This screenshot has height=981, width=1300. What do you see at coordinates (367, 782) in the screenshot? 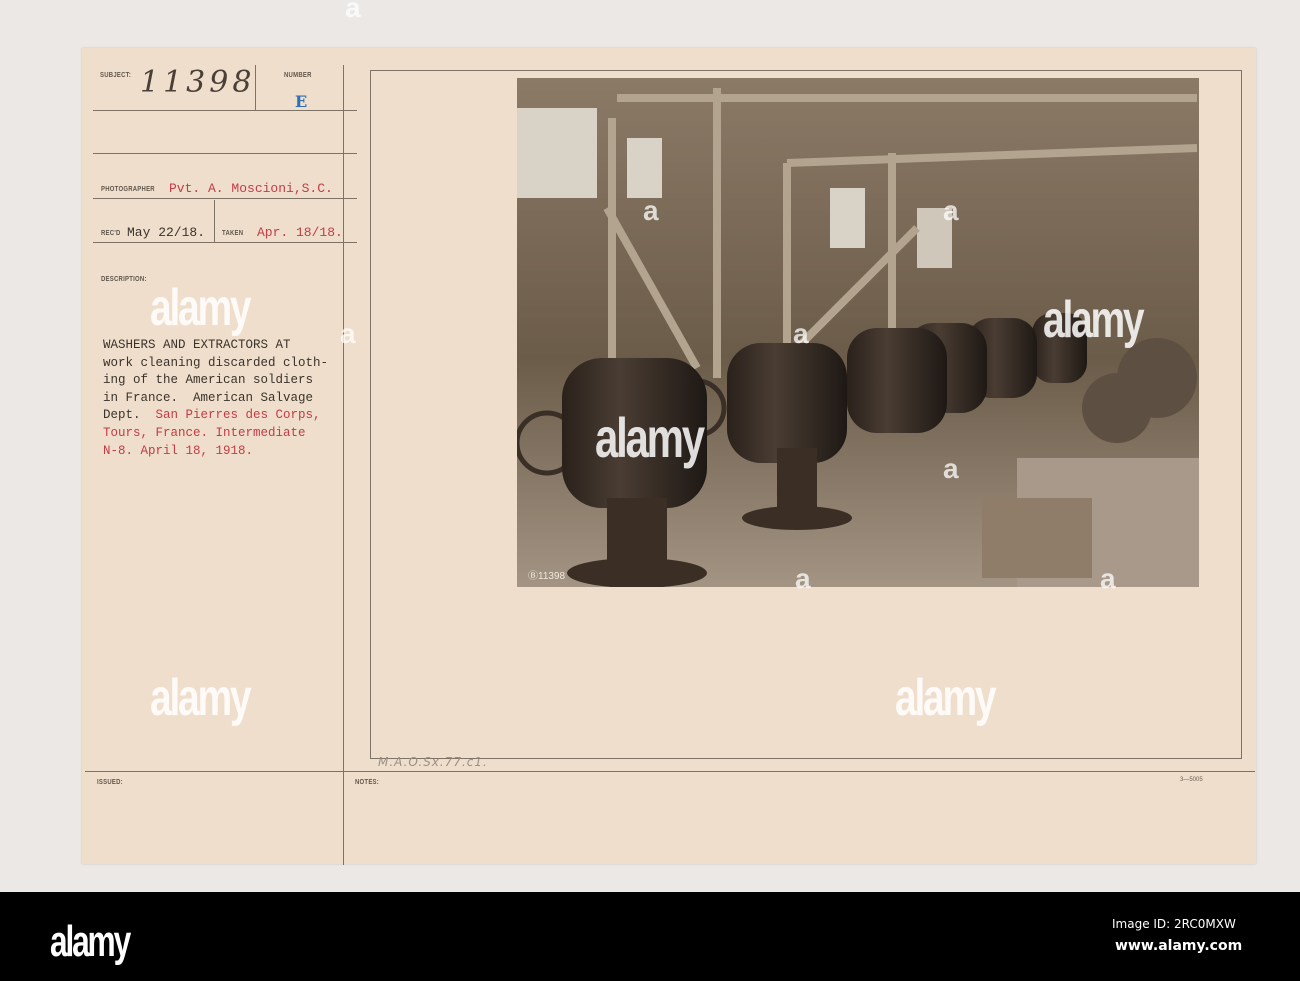
I see `notes-label: NOTES:` at bounding box center [367, 782].